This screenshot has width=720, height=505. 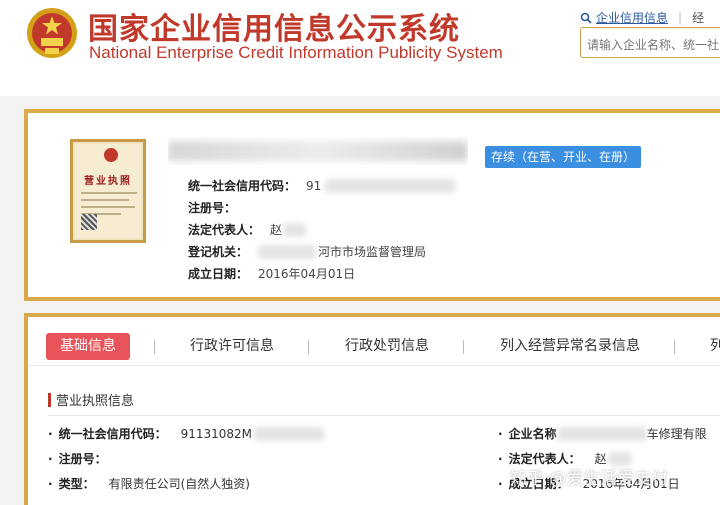 What do you see at coordinates (88, 346) in the screenshot?
I see `tab-basic-info: 基础信息` at bounding box center [88, 346].